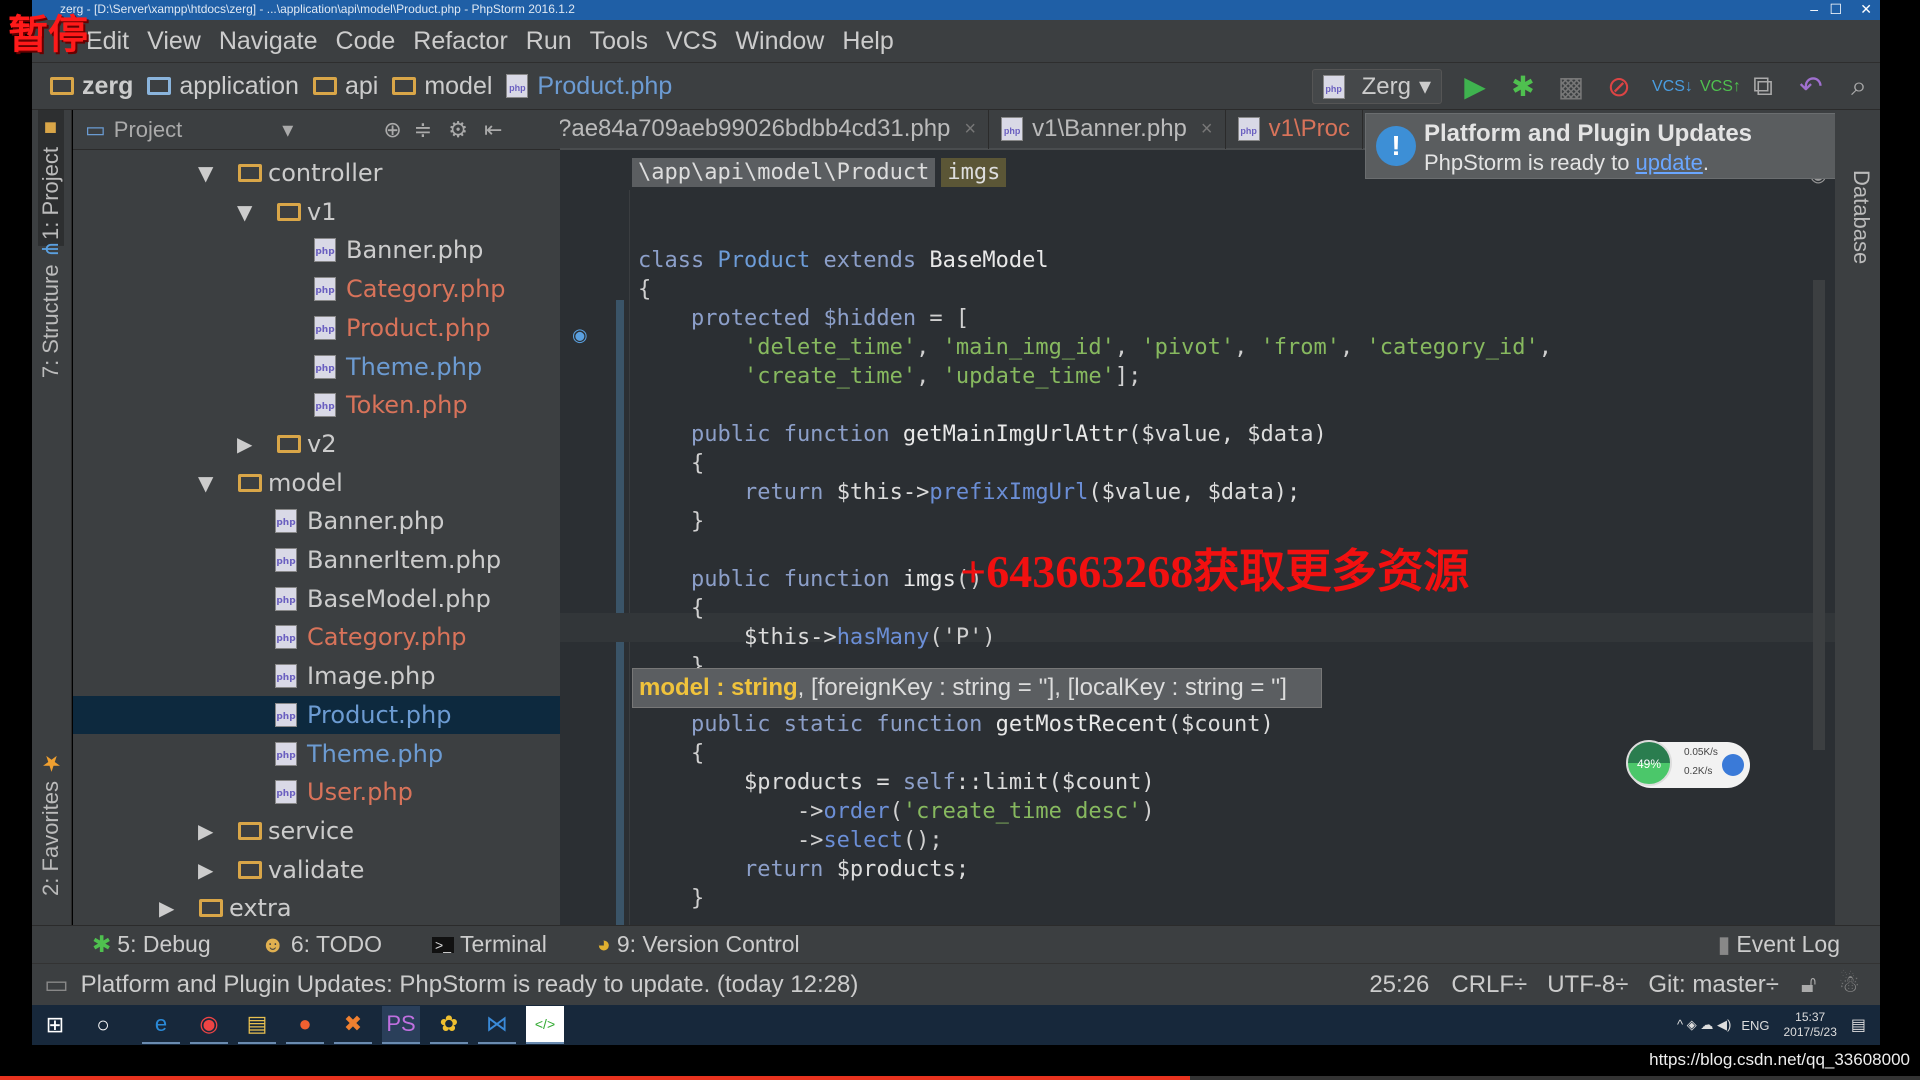 This screenshot has width=1920, height=1080. Describe the element at coordinates (1809, 1025) in the screenshot. I see `clock: 15:37 2017/5/23` at that location.